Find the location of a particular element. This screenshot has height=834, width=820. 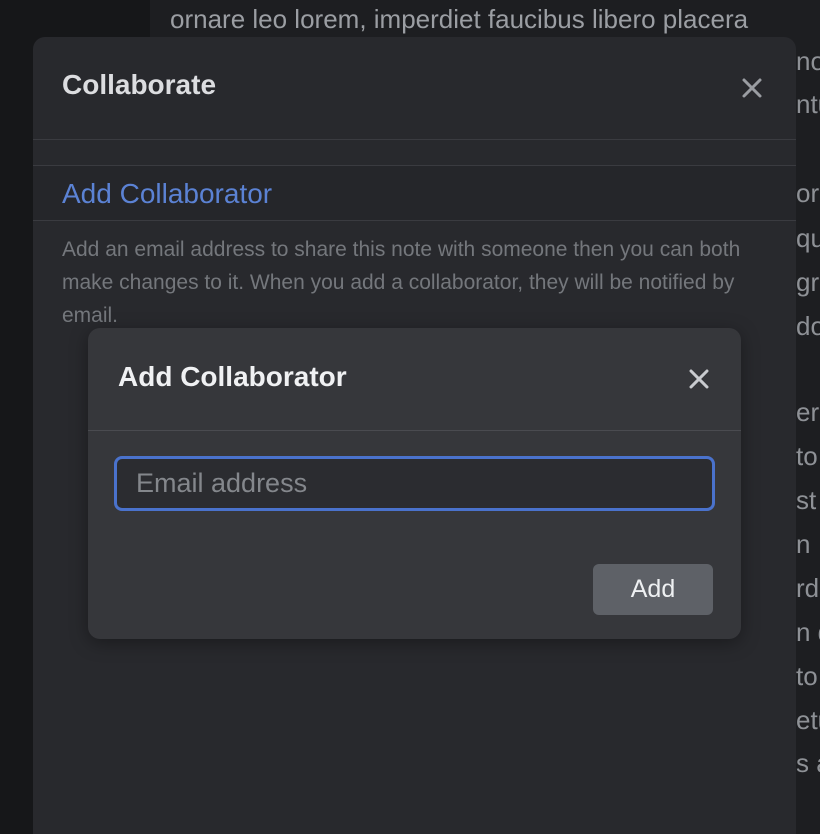

add-collaborator-link: Add Collaborator is located at coordinates (167, 194).